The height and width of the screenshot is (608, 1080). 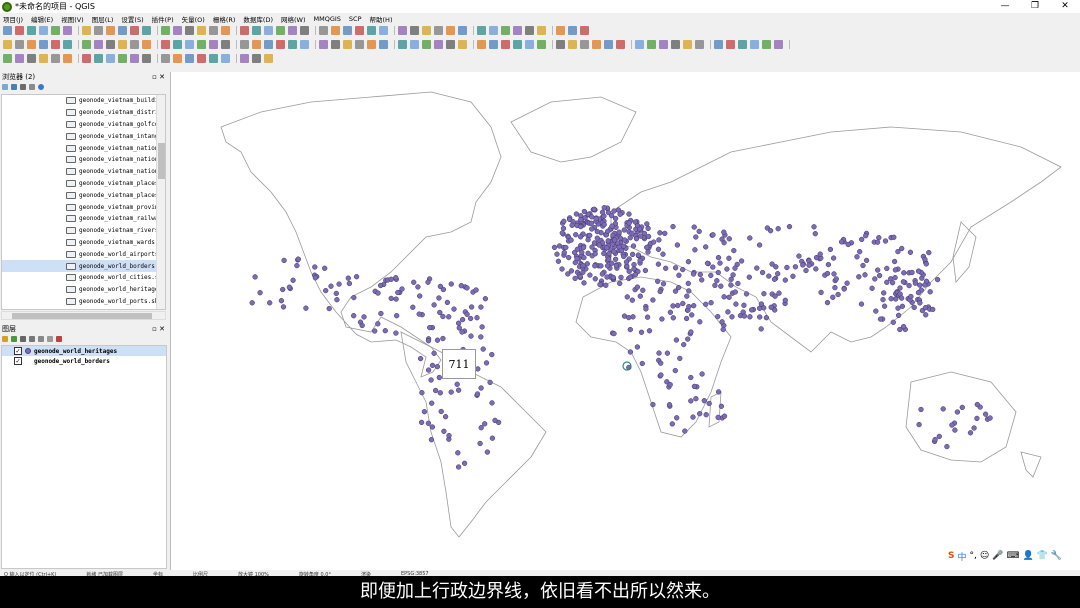 I want to click on info-icon, so click(x=41, y=87).